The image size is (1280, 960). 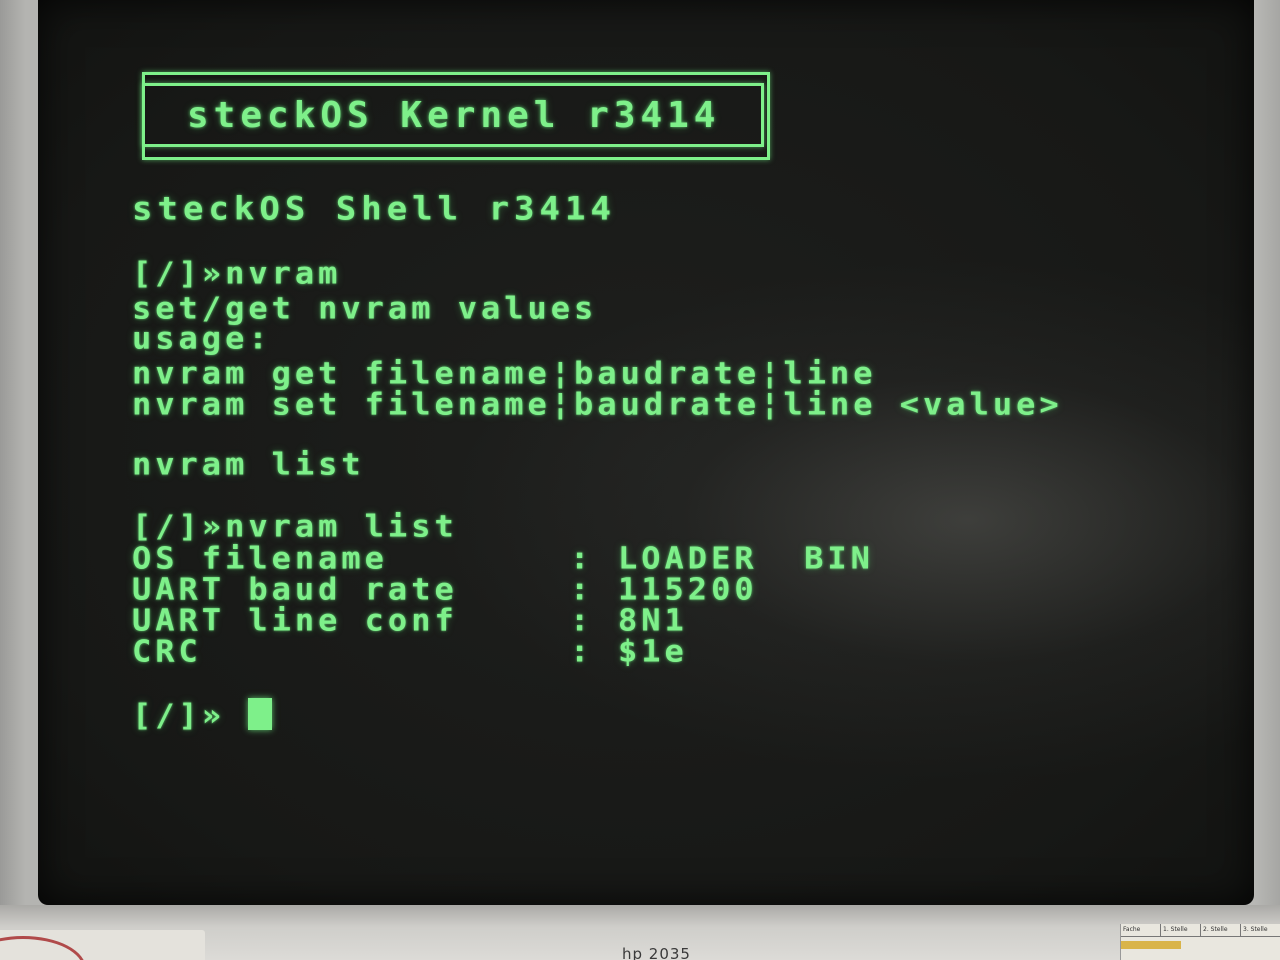 I want to click on command-text: nvram list, so click(x=341, y=526).